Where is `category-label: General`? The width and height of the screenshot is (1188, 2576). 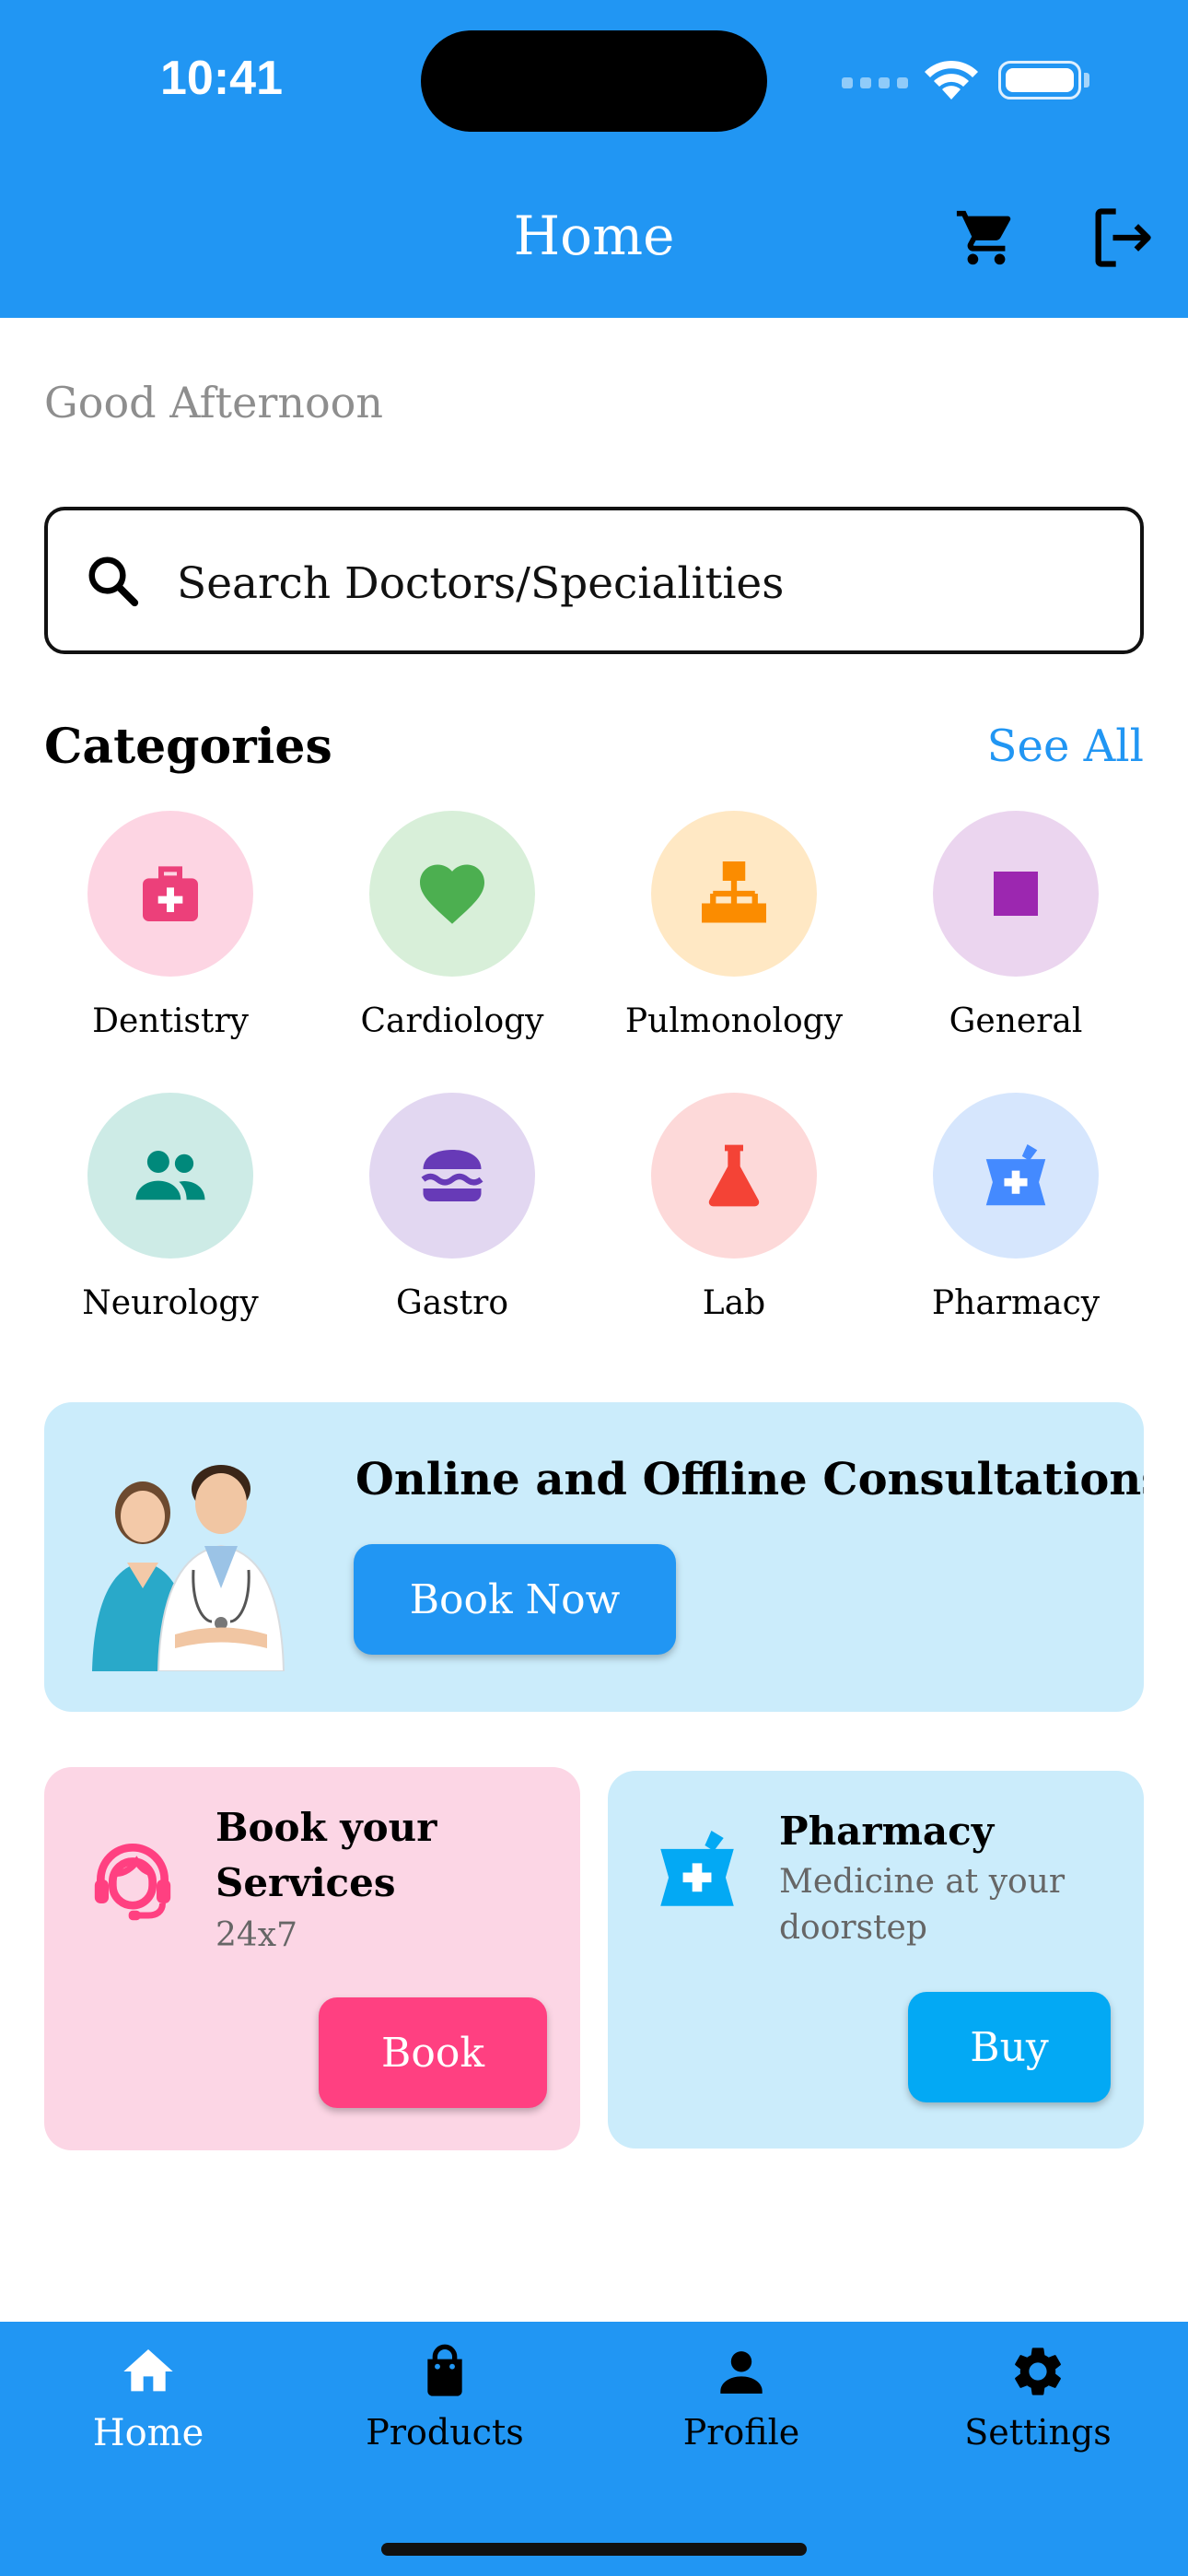
category-label: General is located at coordinates (1016, 1021).